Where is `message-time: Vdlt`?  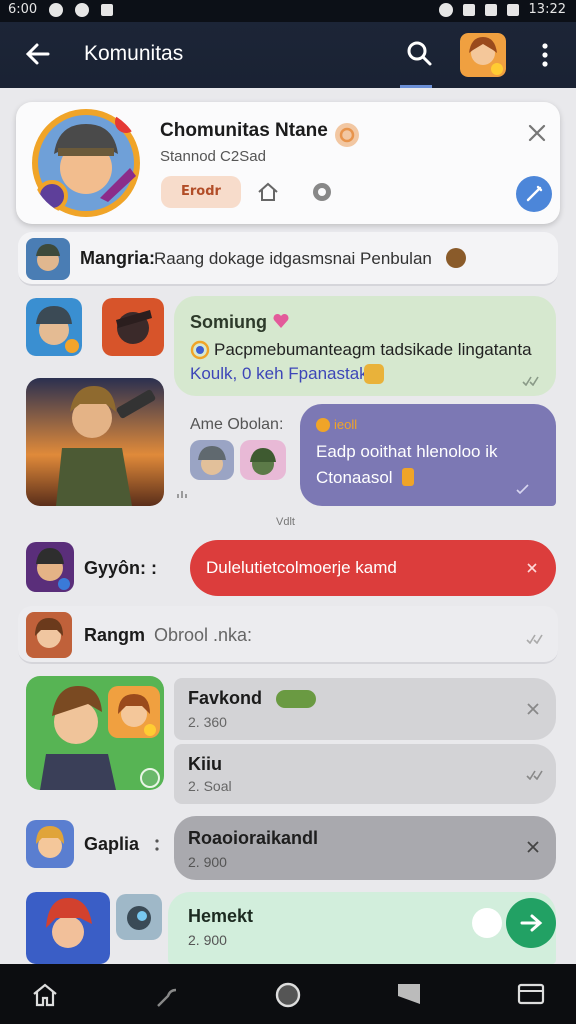
message-time: Vdlt is located at coordinates (285, 522).